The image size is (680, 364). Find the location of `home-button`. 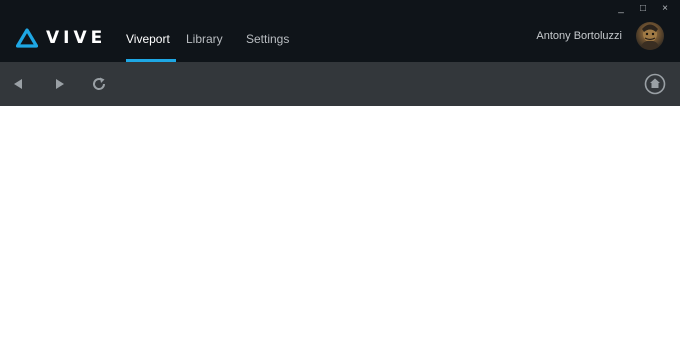

home-button is located at coordinates (655, 84).